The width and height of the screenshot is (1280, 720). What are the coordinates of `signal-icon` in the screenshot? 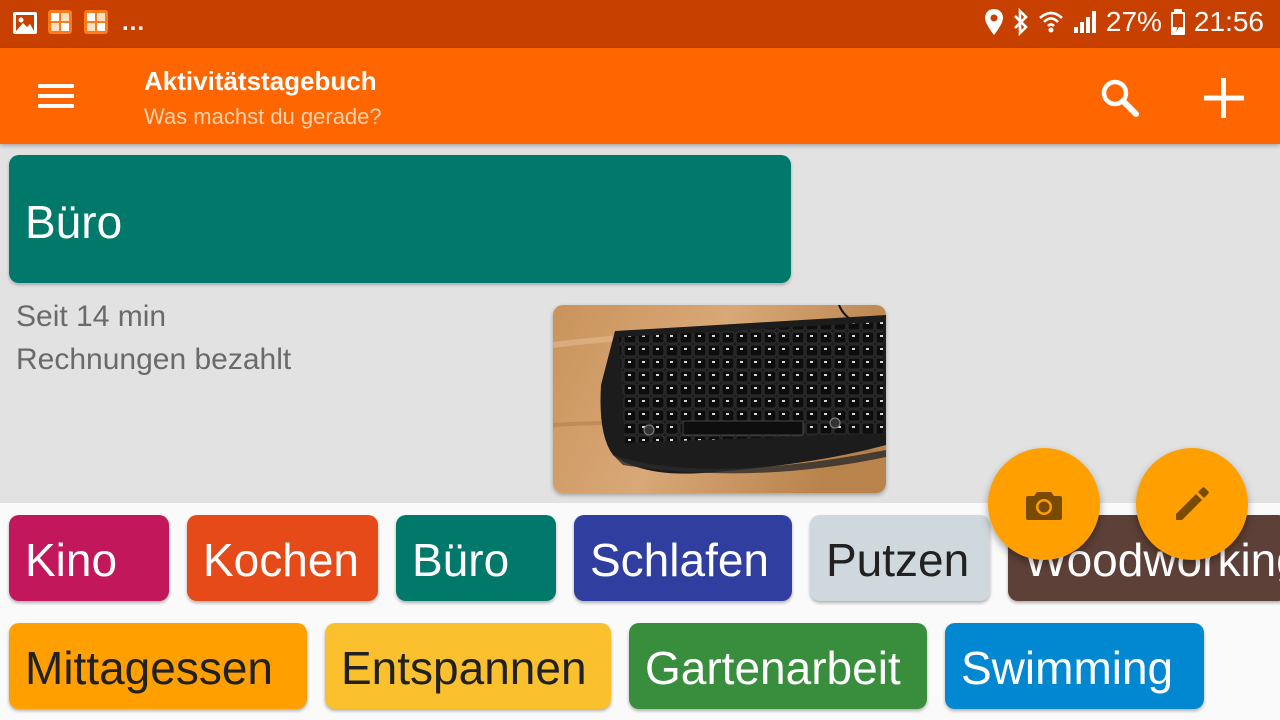 It's located at (1085, 22).